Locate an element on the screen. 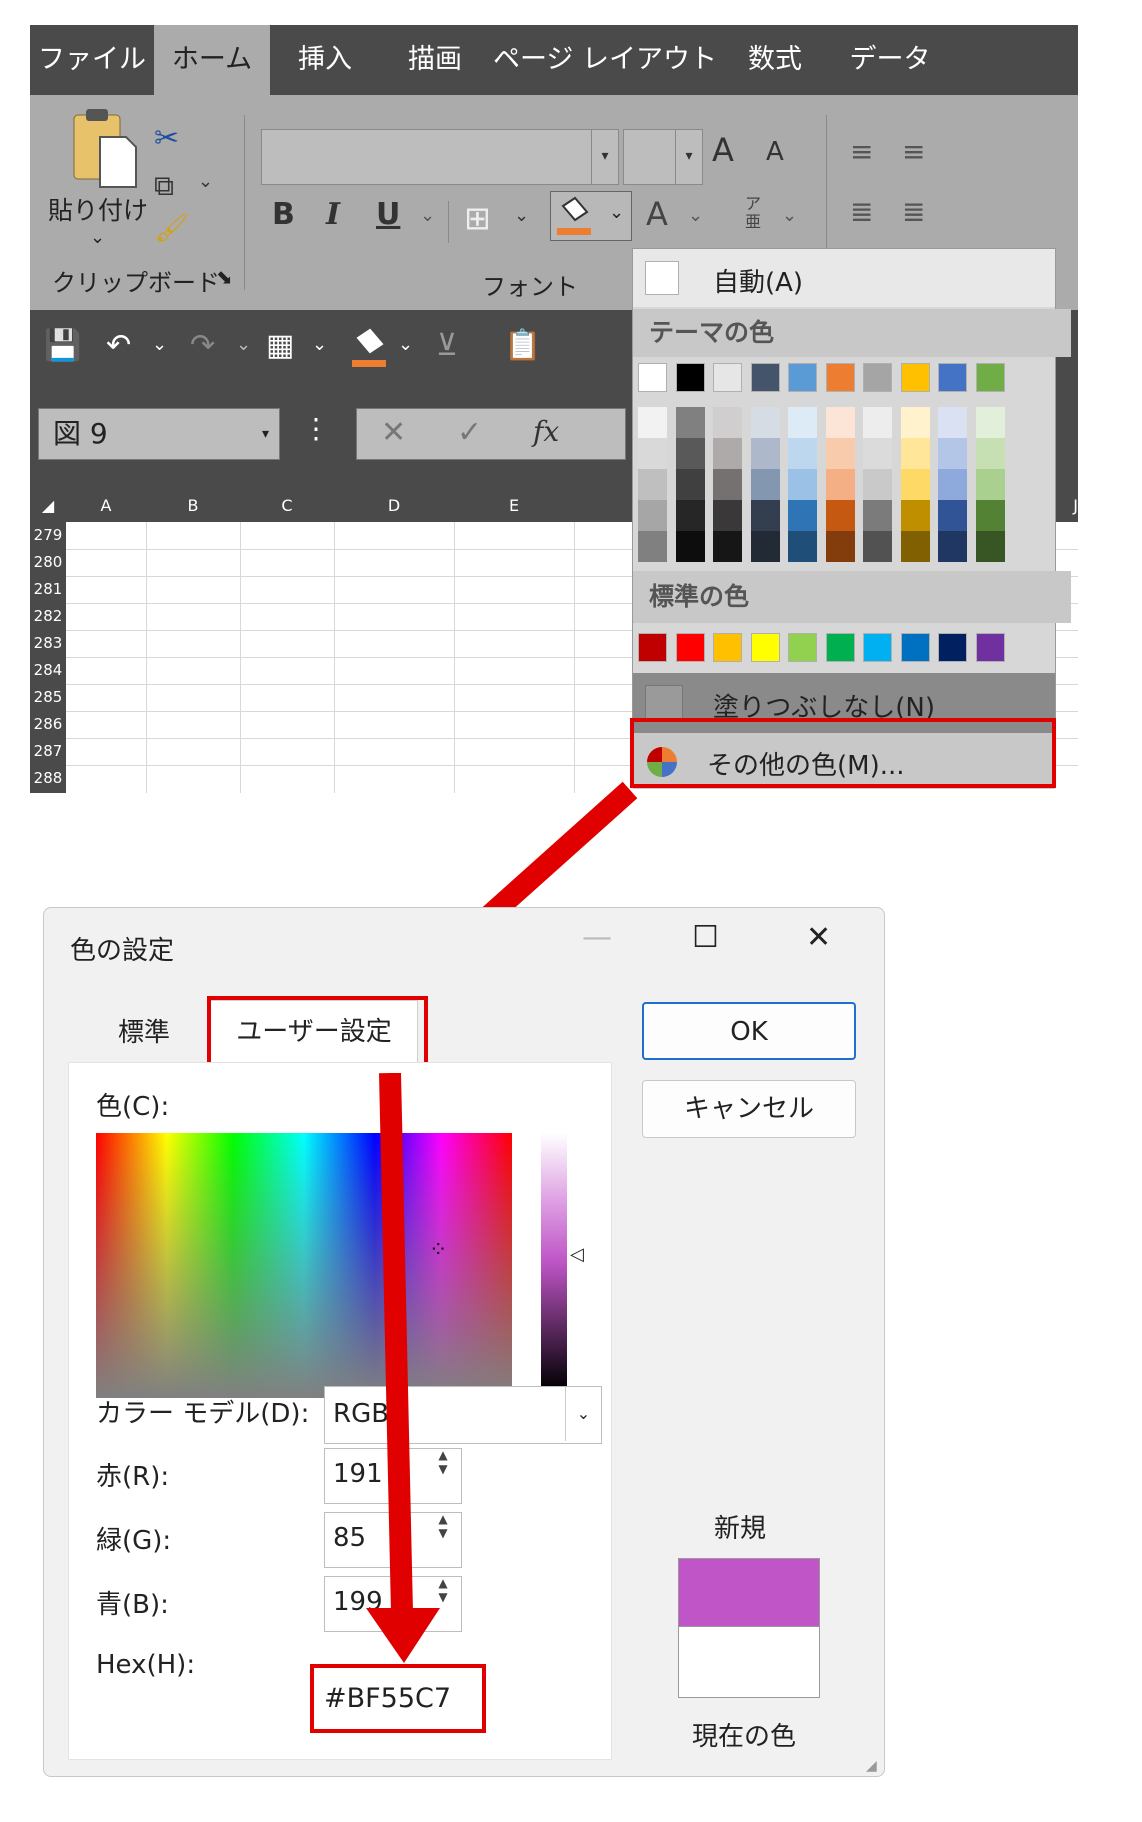 This screenshot has height=1822, width=1142. copy-icon: ⧉ is located at coordinates (164, 186).